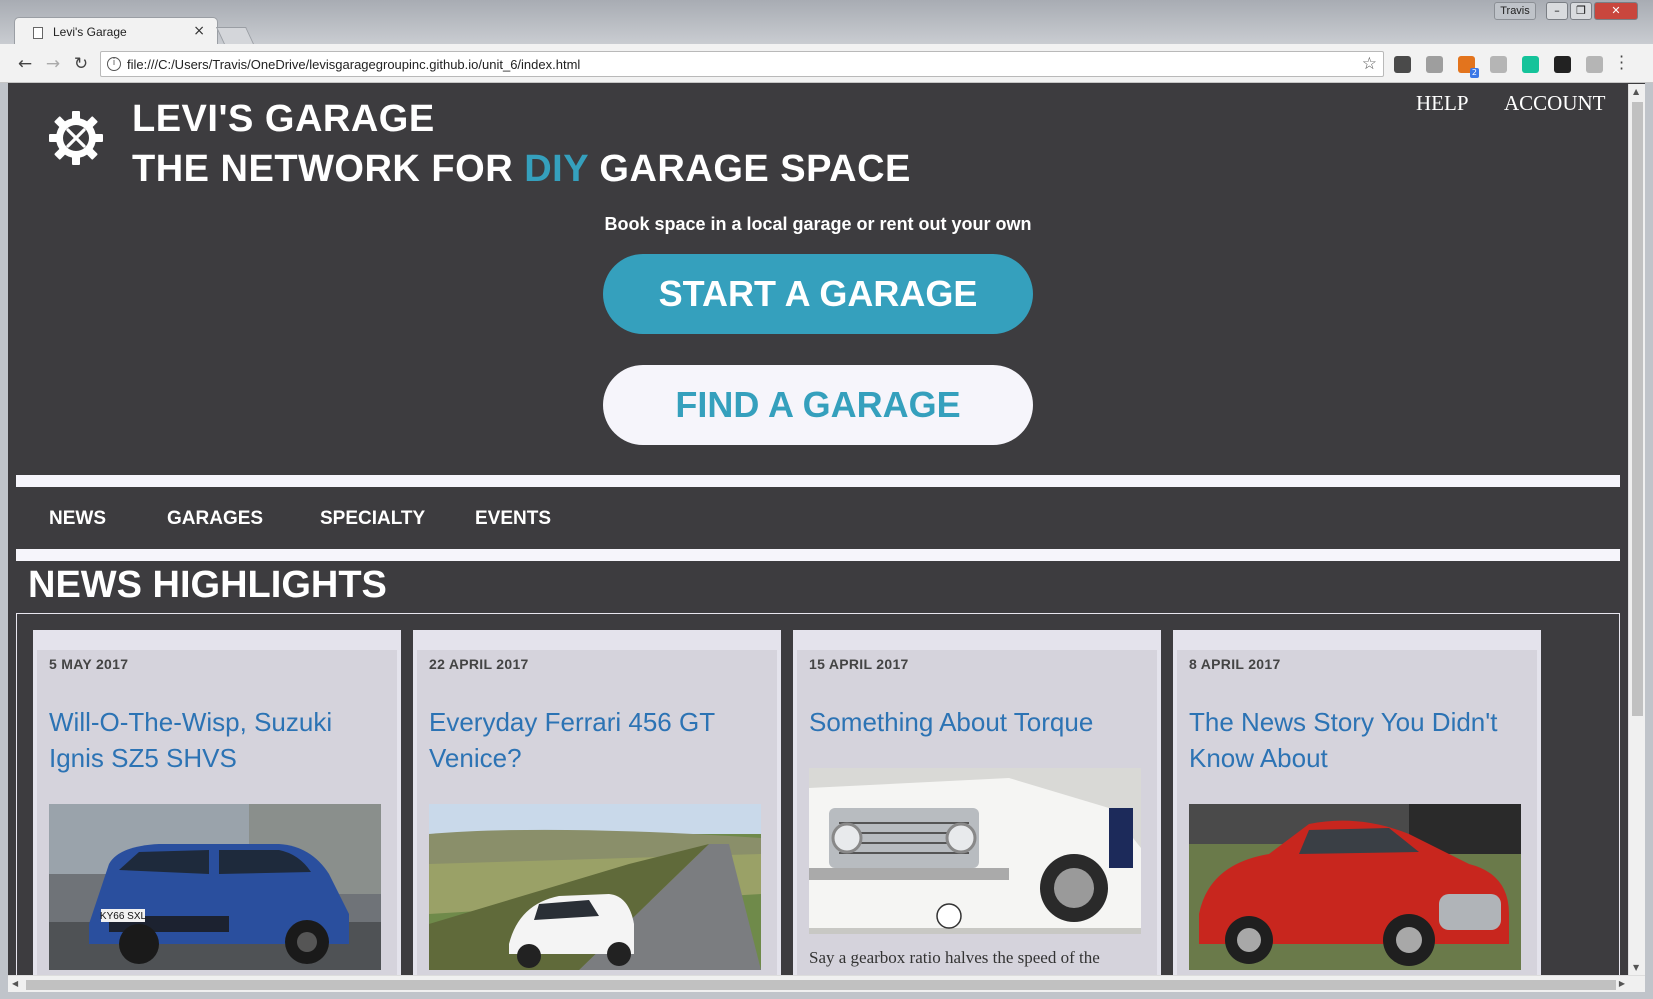  I want to click on grammarly-icon, so click(1530, 64).